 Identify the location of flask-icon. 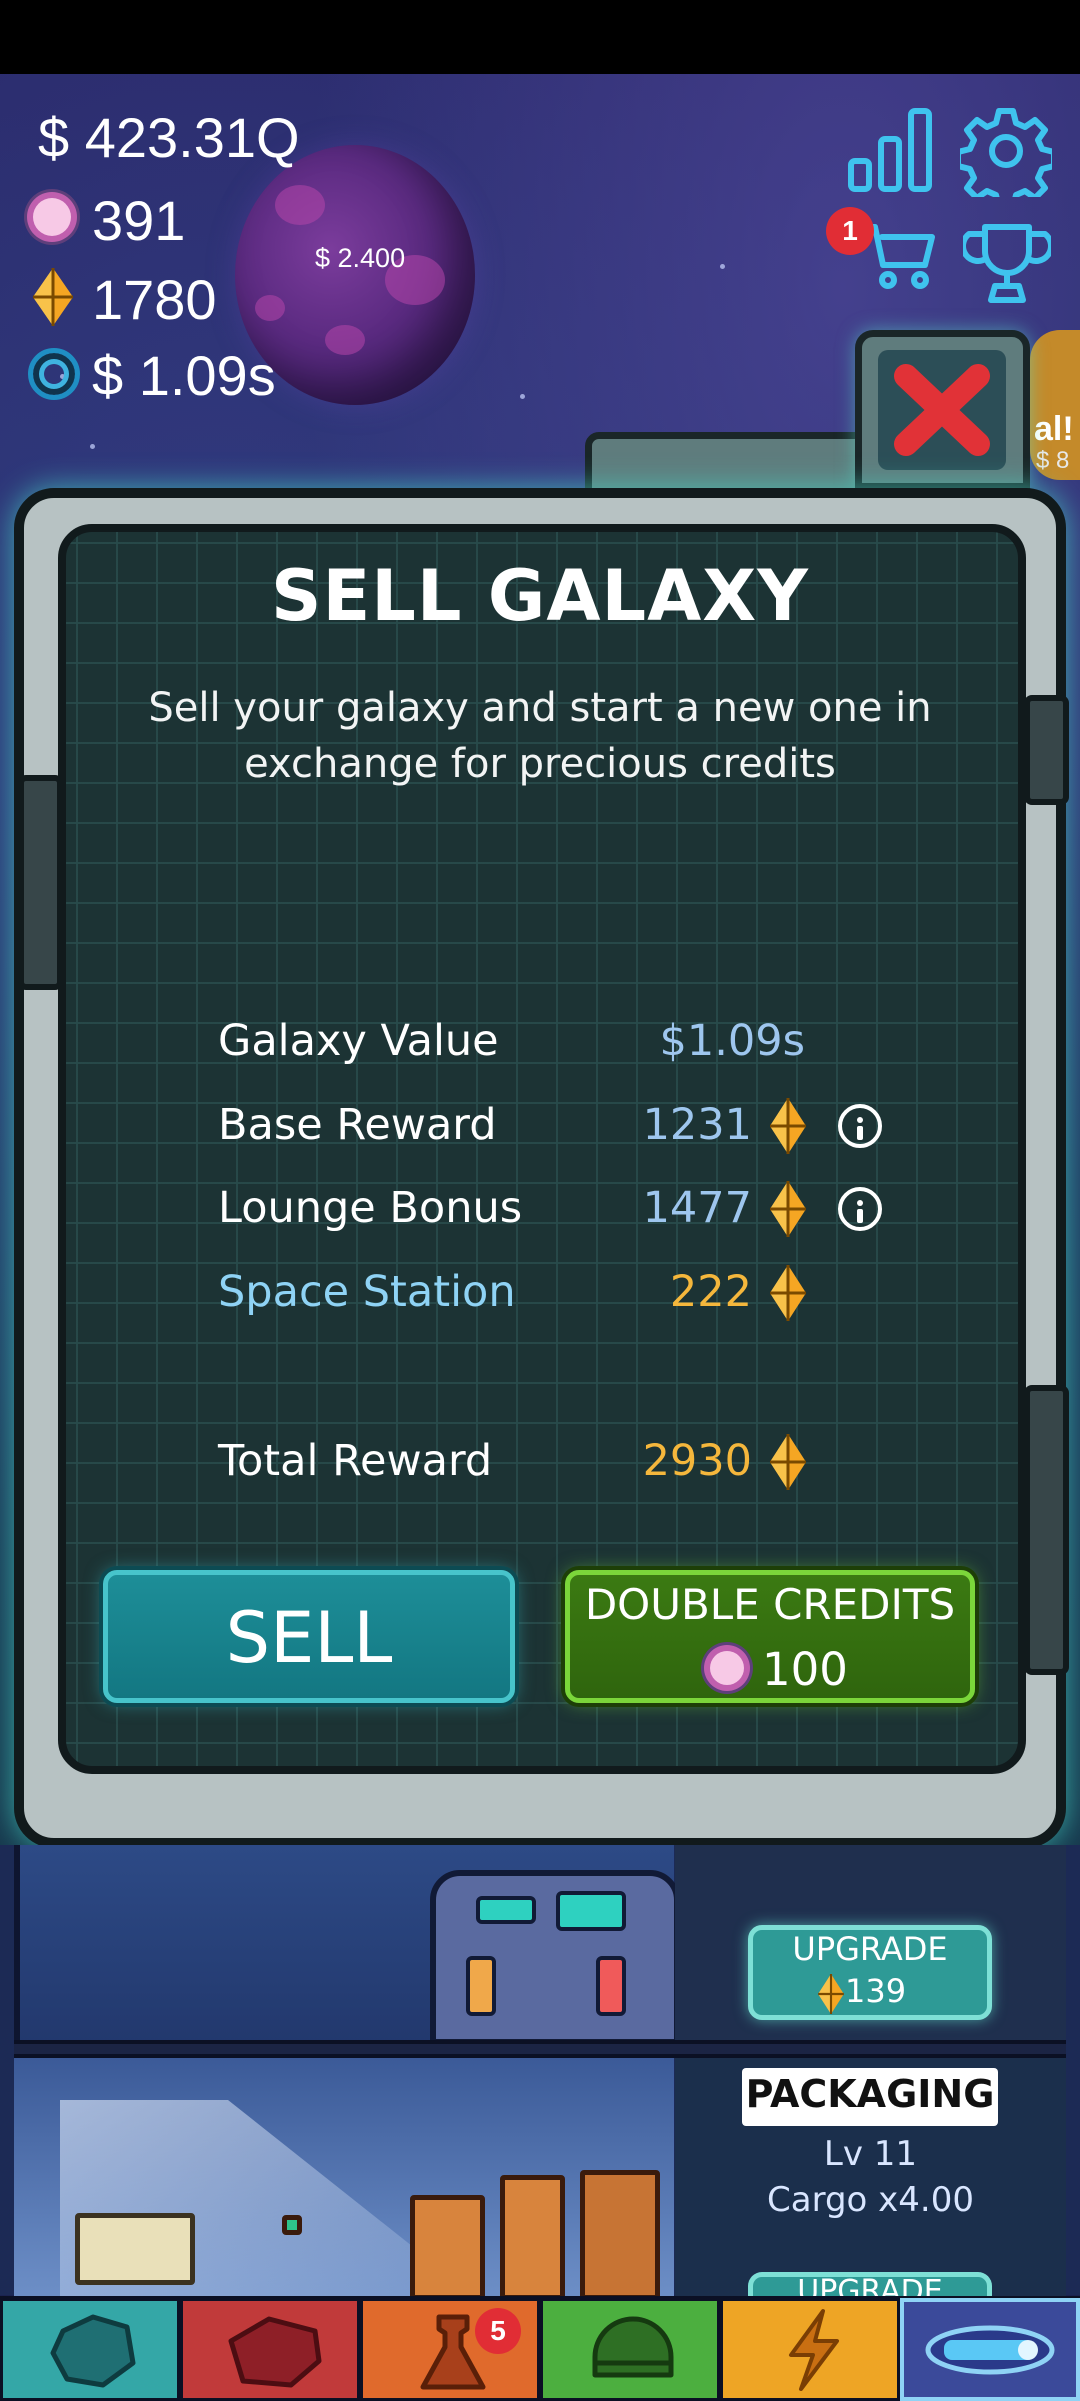
(453, 2352).